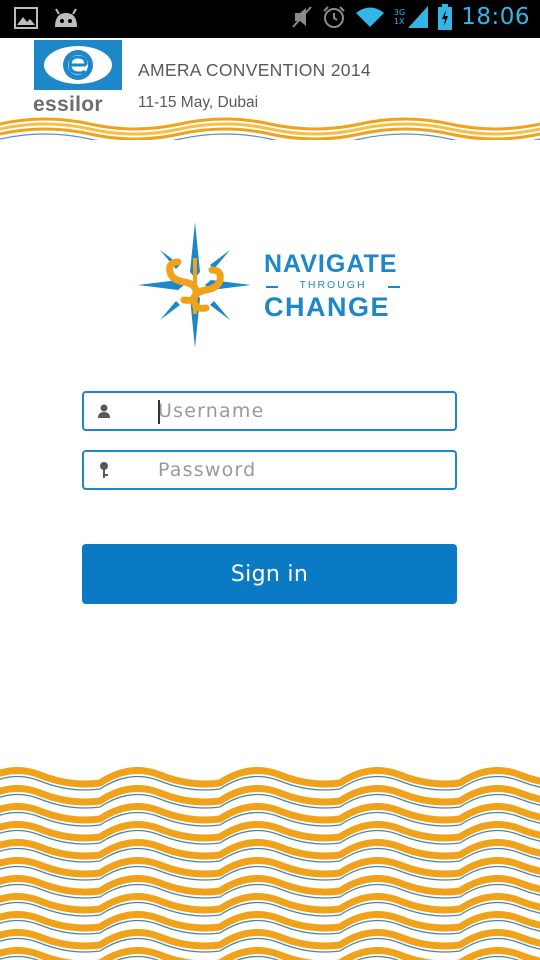 The height and width of the screenshot is (960, 540). What do you see at coordinates (303, 411) in the screenshot?
I see `username-input` at bounding box center [303, 411].